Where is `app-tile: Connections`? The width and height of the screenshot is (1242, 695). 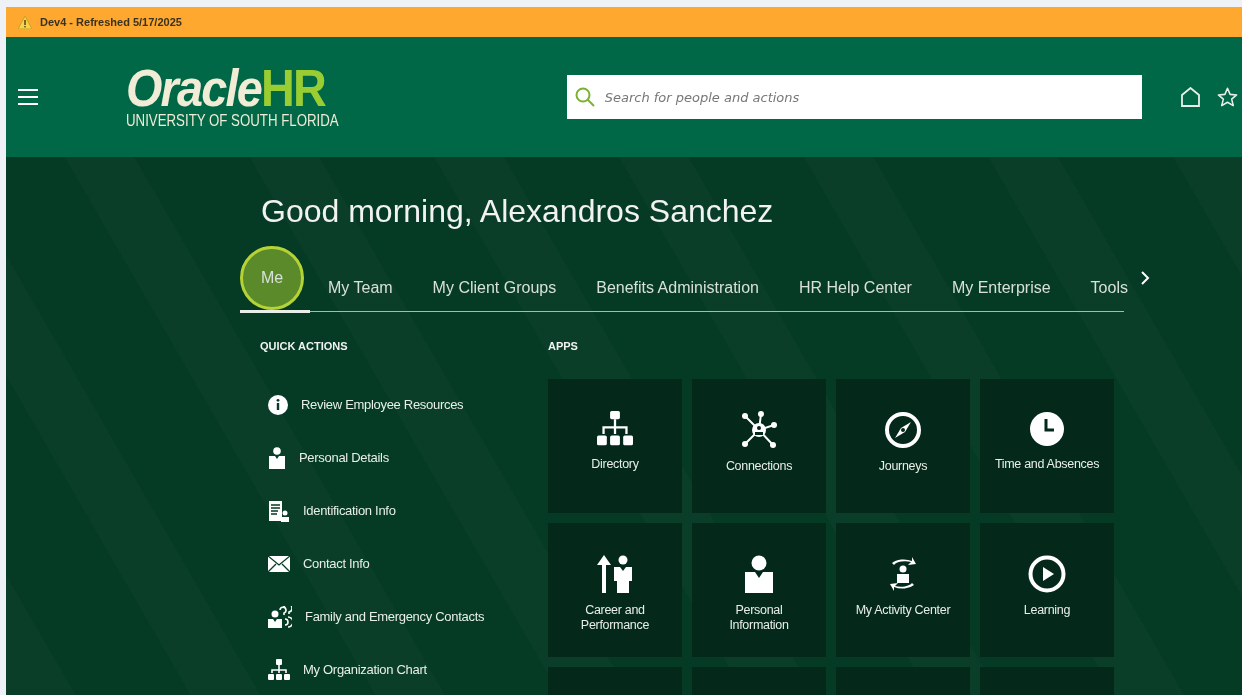
app-tile: Connections is located at coordinates (759, 446).